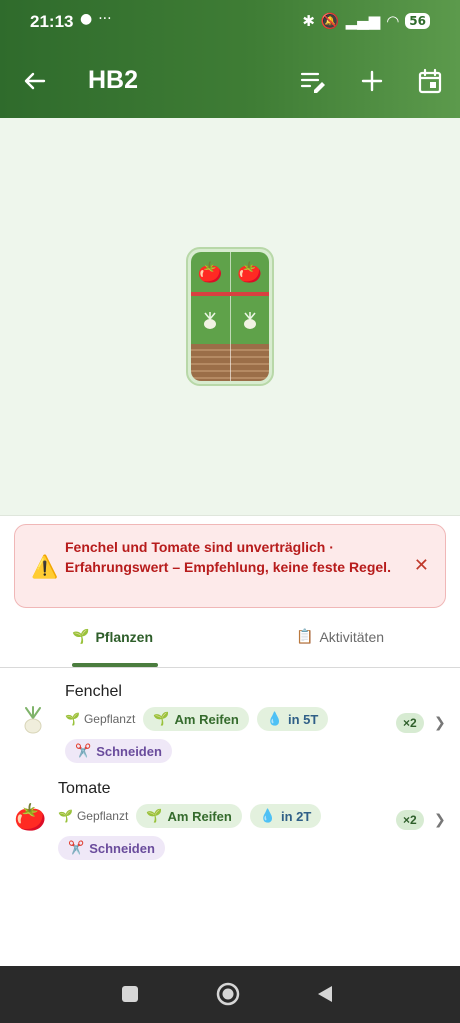 The width and height of the screenshot is (460, 1023). Describe the element at coordinates (45, 567) in the screenshot. I see `warning-icon: ⚠️` at that location.